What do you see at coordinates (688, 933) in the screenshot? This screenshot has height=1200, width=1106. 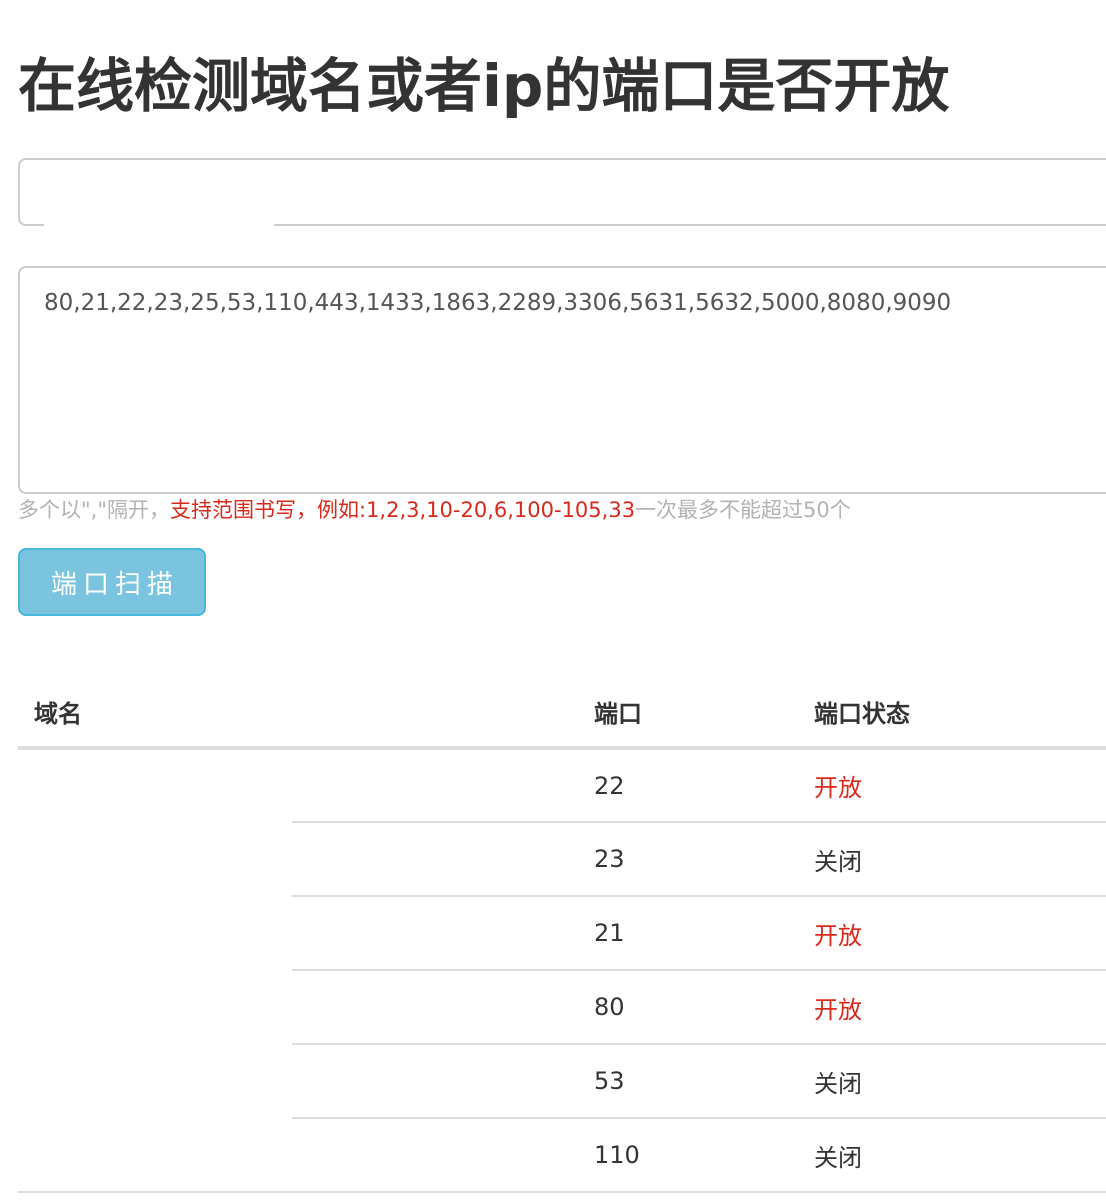 I see `port-cell: 21` at bounding box center [688, 933].